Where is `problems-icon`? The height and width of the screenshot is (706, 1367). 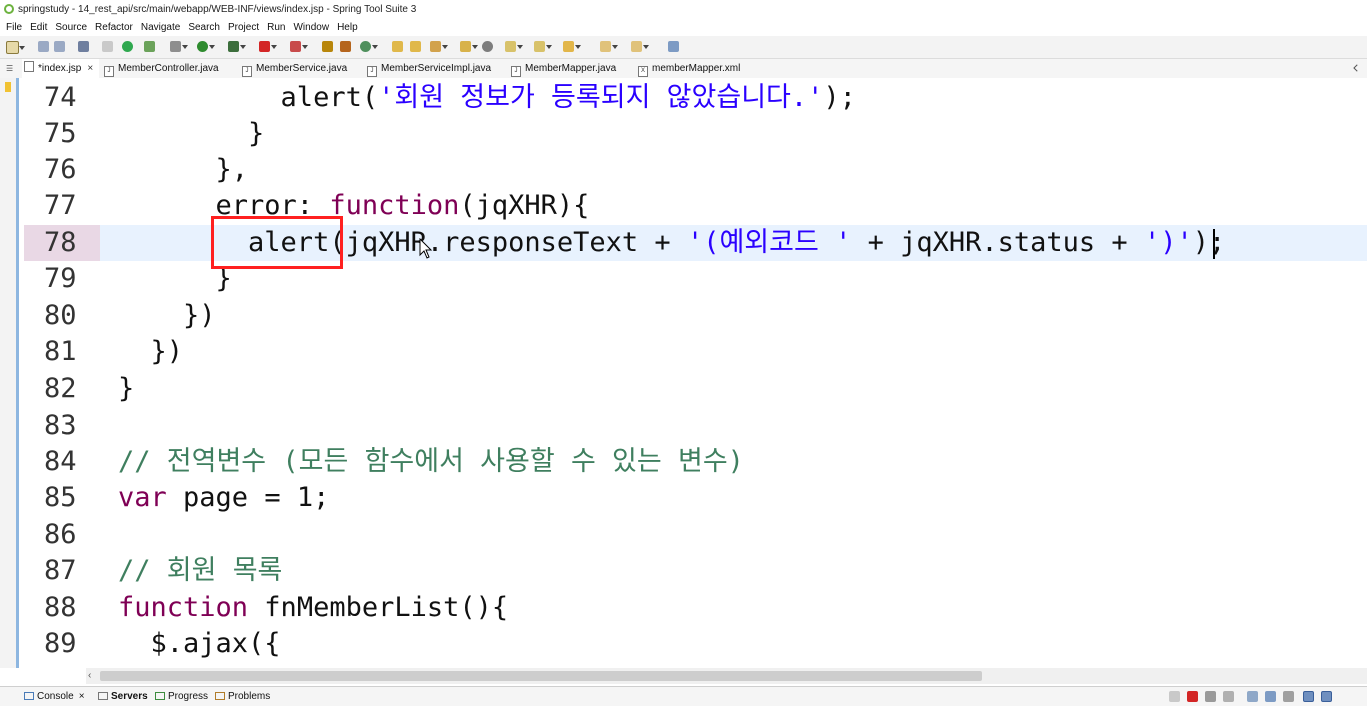
problems-icon is located at coordinates (220, 696).